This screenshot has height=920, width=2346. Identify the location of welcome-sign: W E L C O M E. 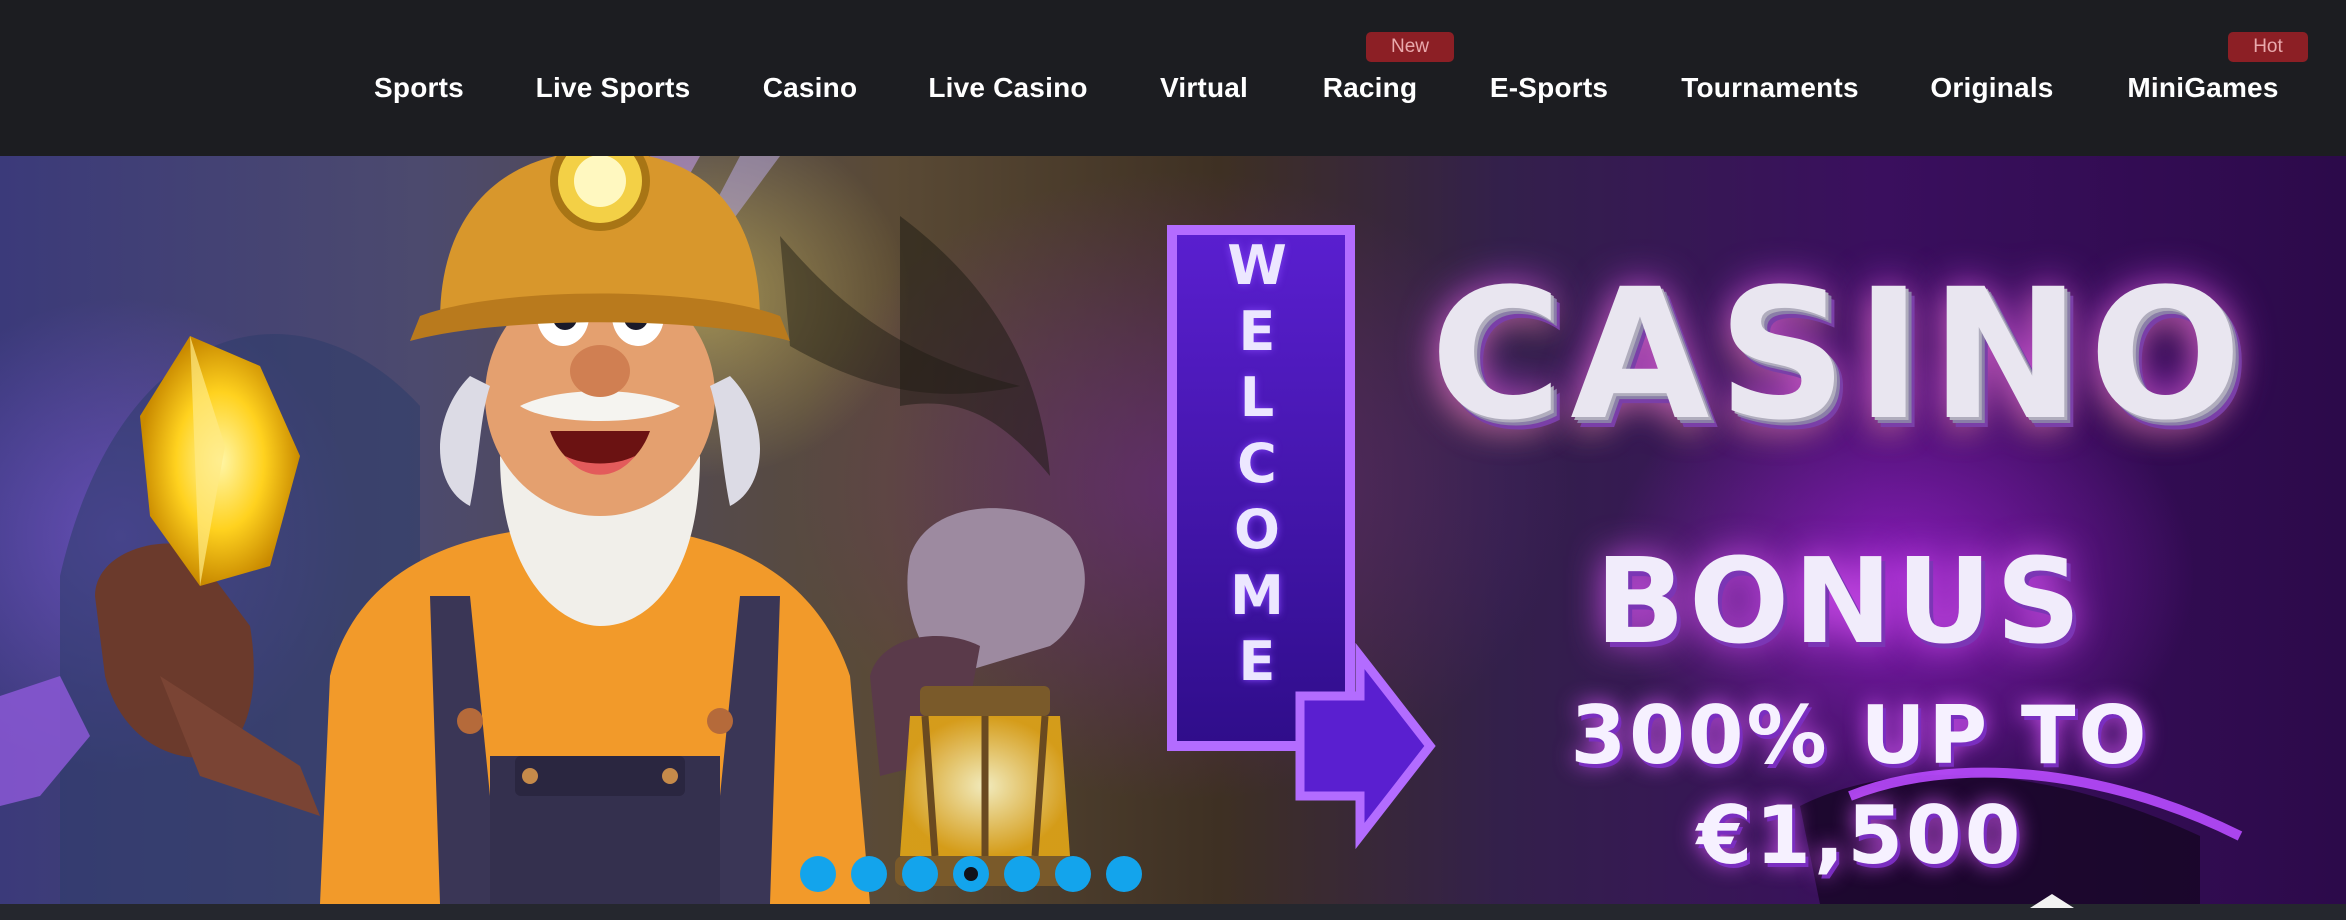
(1257, 499).